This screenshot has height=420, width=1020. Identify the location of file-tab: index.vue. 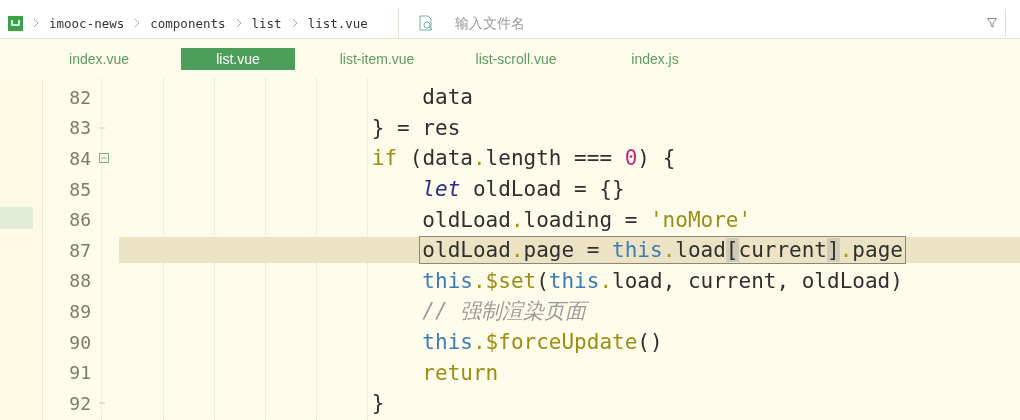
(99, 59).